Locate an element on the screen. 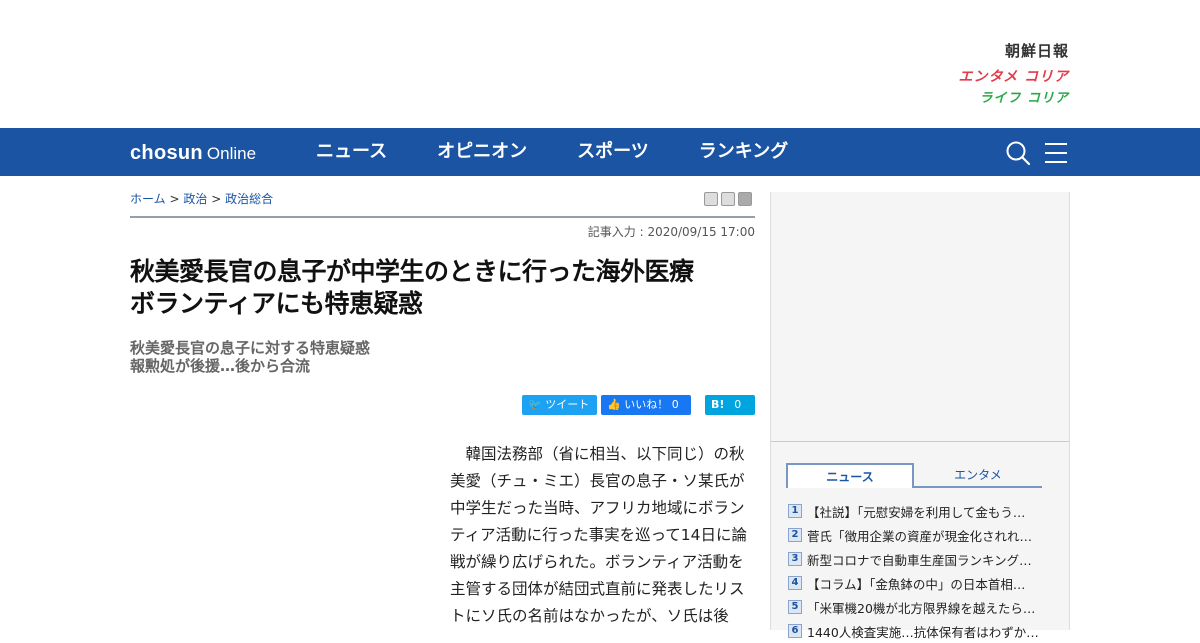 This screenshot has width=1200, height=643. back-arrow-icon is located at coordinates (745, 199).